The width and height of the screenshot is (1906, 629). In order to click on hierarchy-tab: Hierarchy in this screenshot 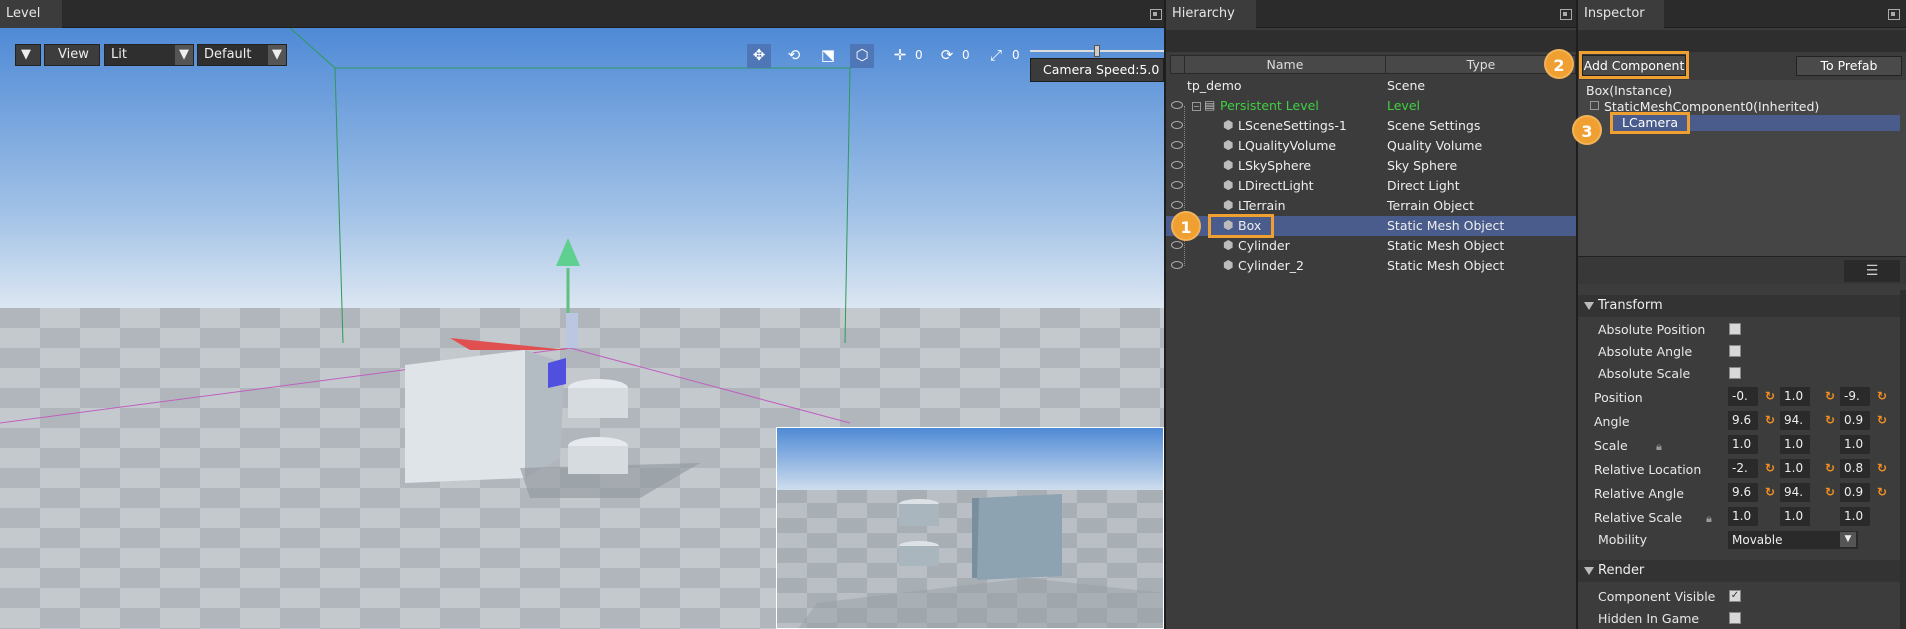, I will do `click(1211, 14)`.